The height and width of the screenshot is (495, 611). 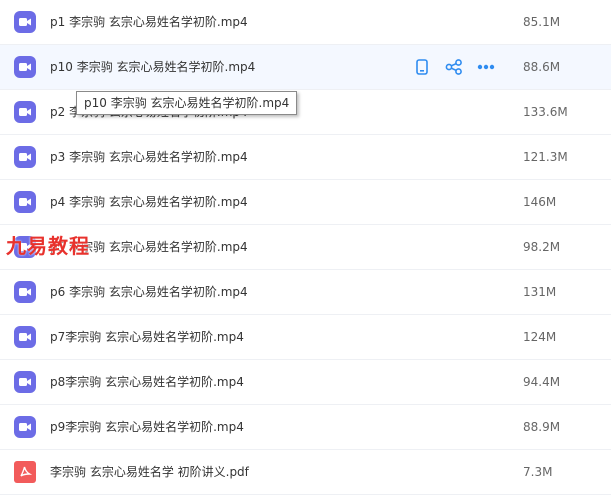 I want to click on file-name: p1 李宗驹 玄宗心易姓名学初阶.mp4, so click(x=149, y=22).